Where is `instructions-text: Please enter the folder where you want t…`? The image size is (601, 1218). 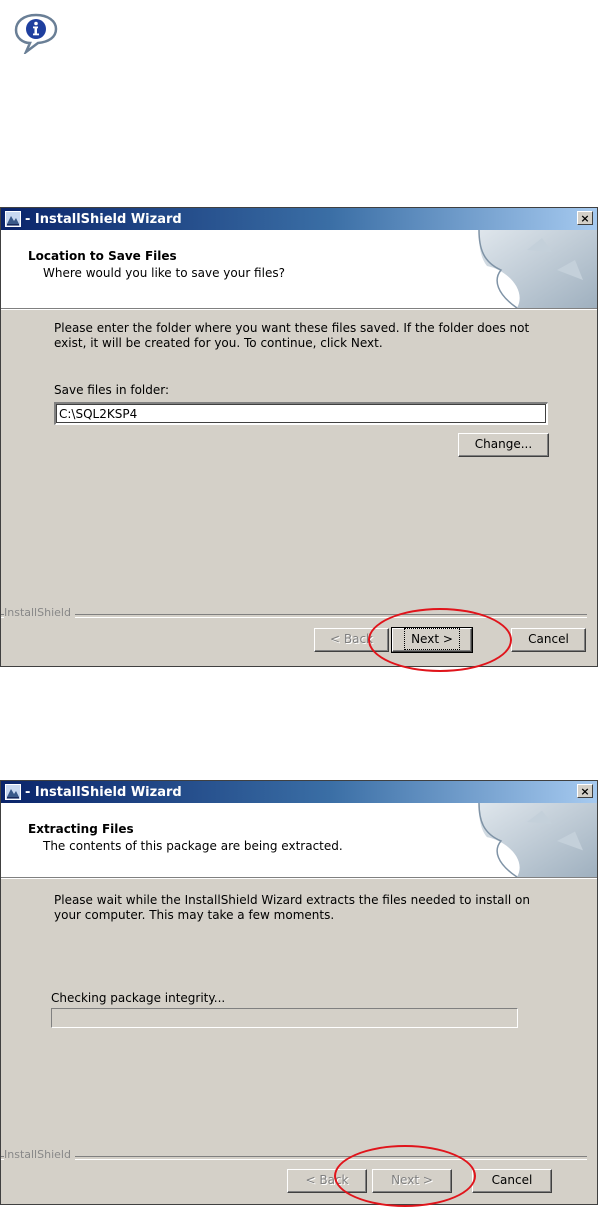 instructions-text: Please enter the folder where you want t… is located at coordinates (292, 335).